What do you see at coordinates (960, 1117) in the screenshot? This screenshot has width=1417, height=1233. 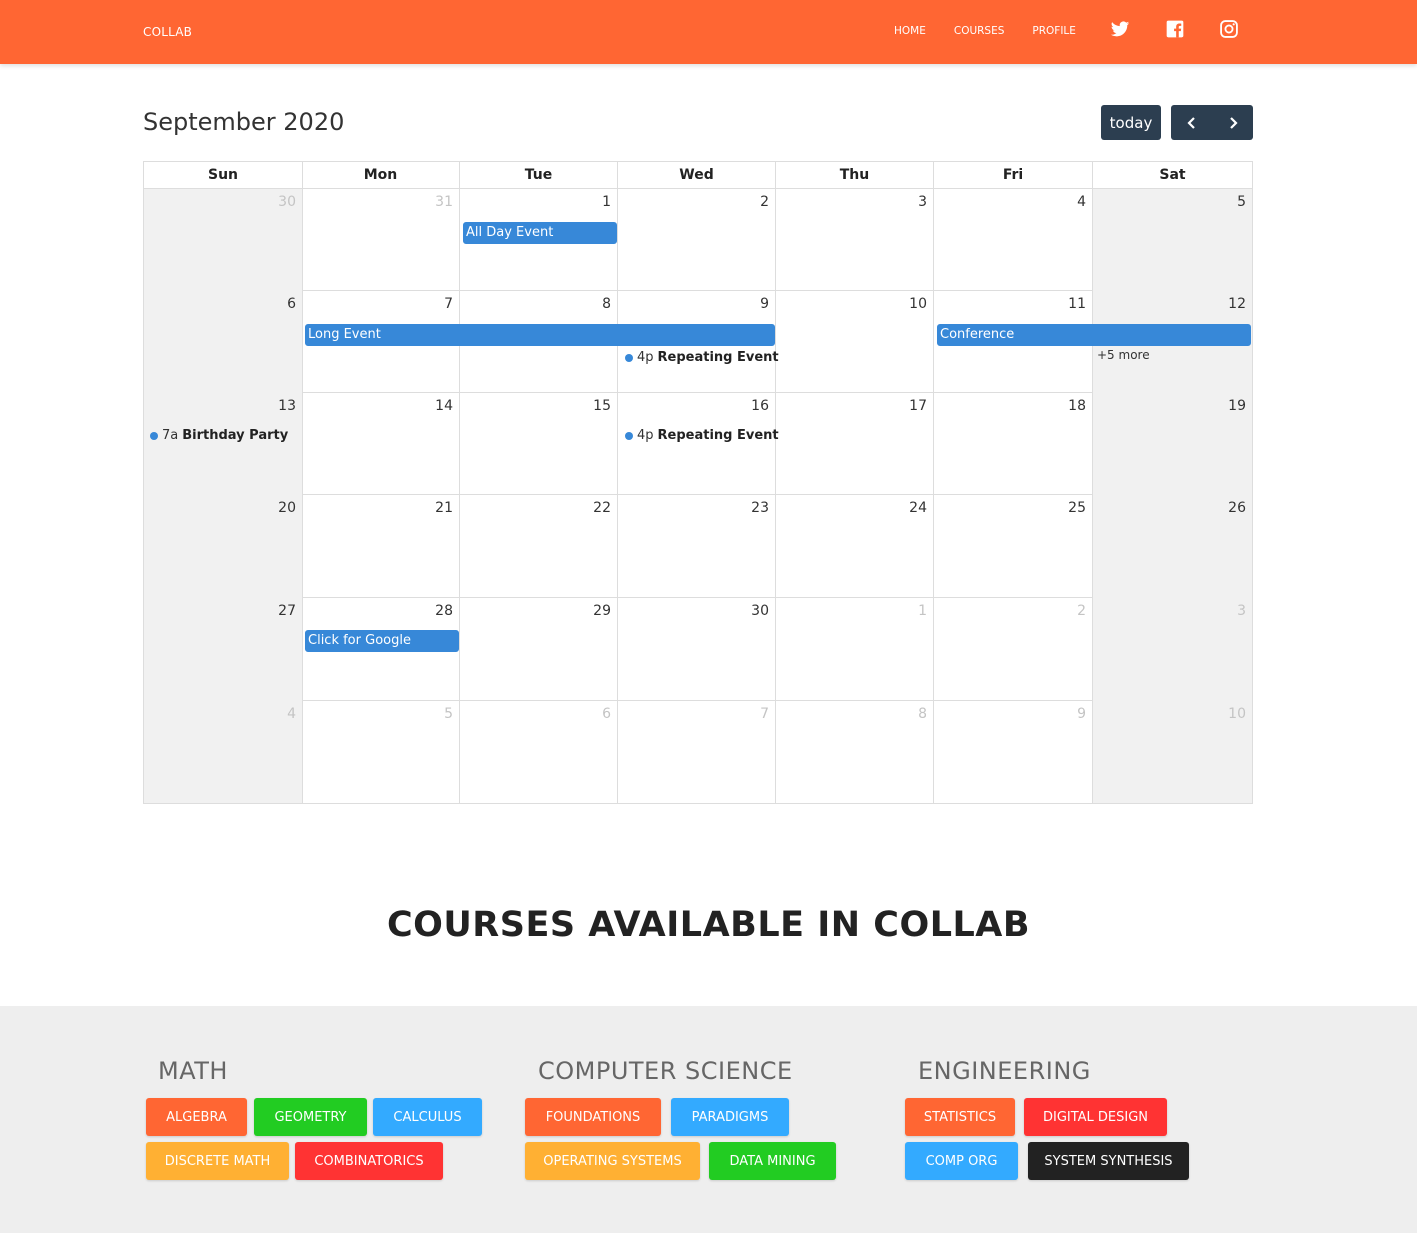 I see `course-statistics: STATISTICS` at bounding box center [960, 1117].